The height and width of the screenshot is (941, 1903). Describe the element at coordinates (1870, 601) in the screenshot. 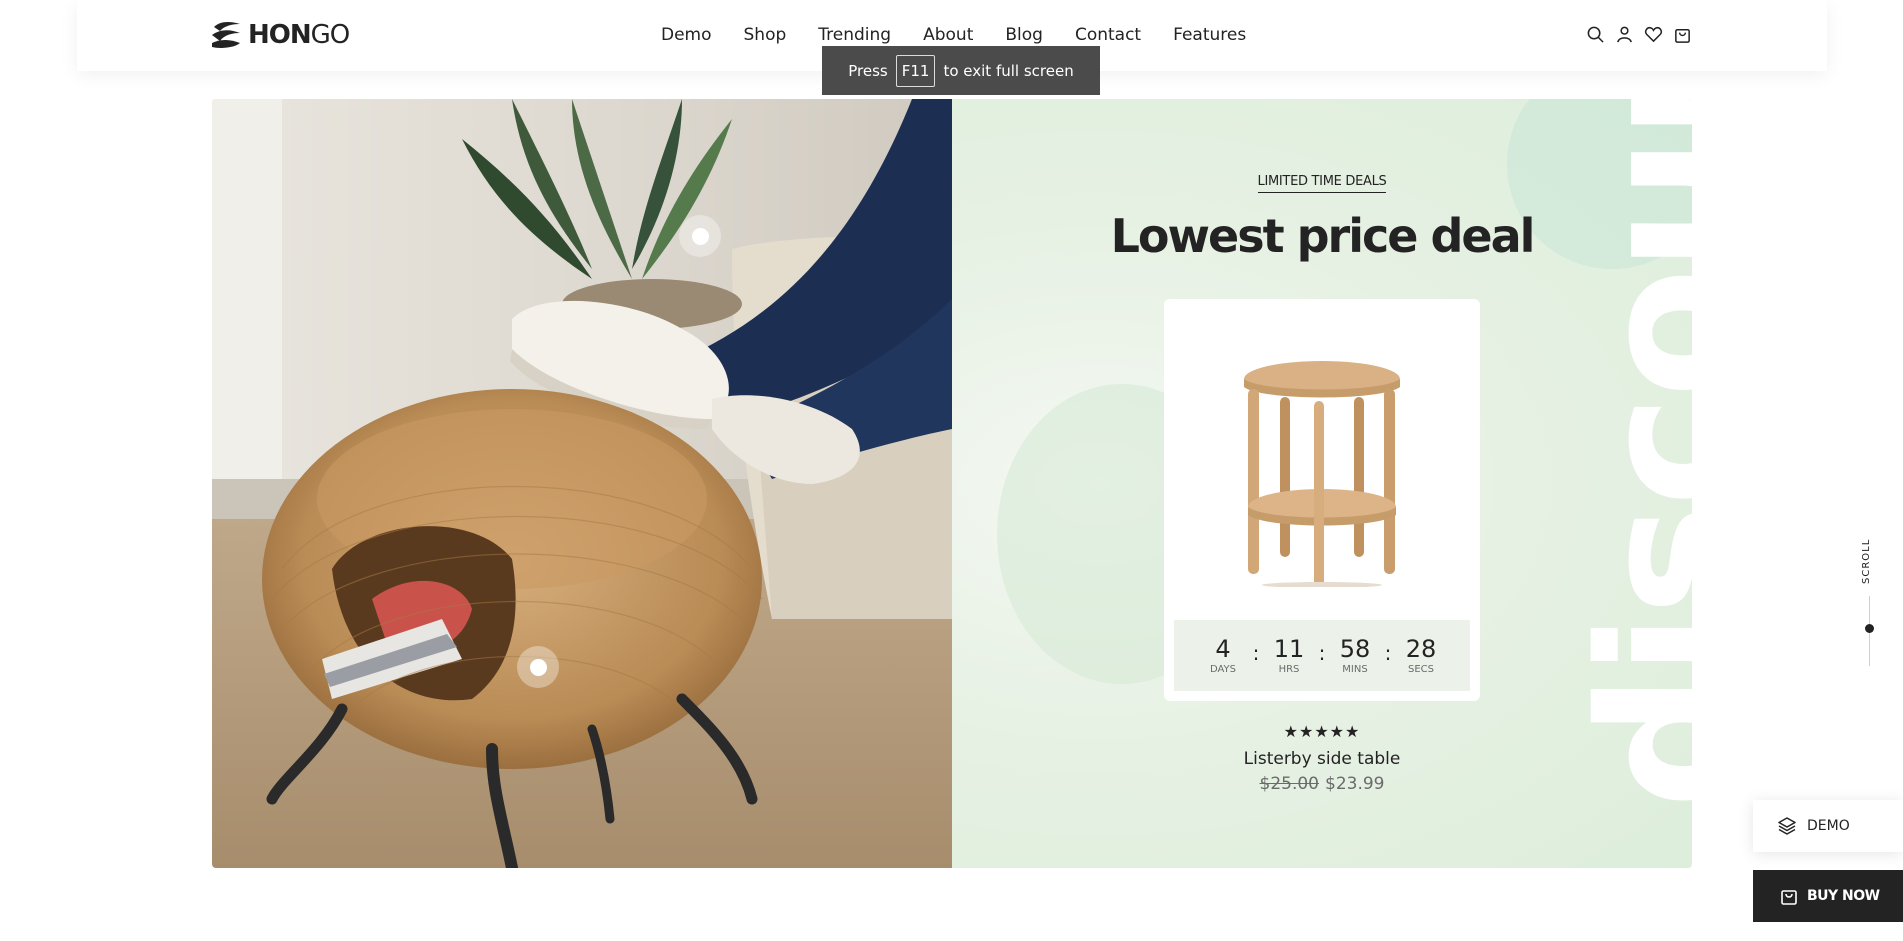

I see `scroll-indicator: SCROLL` at that location.